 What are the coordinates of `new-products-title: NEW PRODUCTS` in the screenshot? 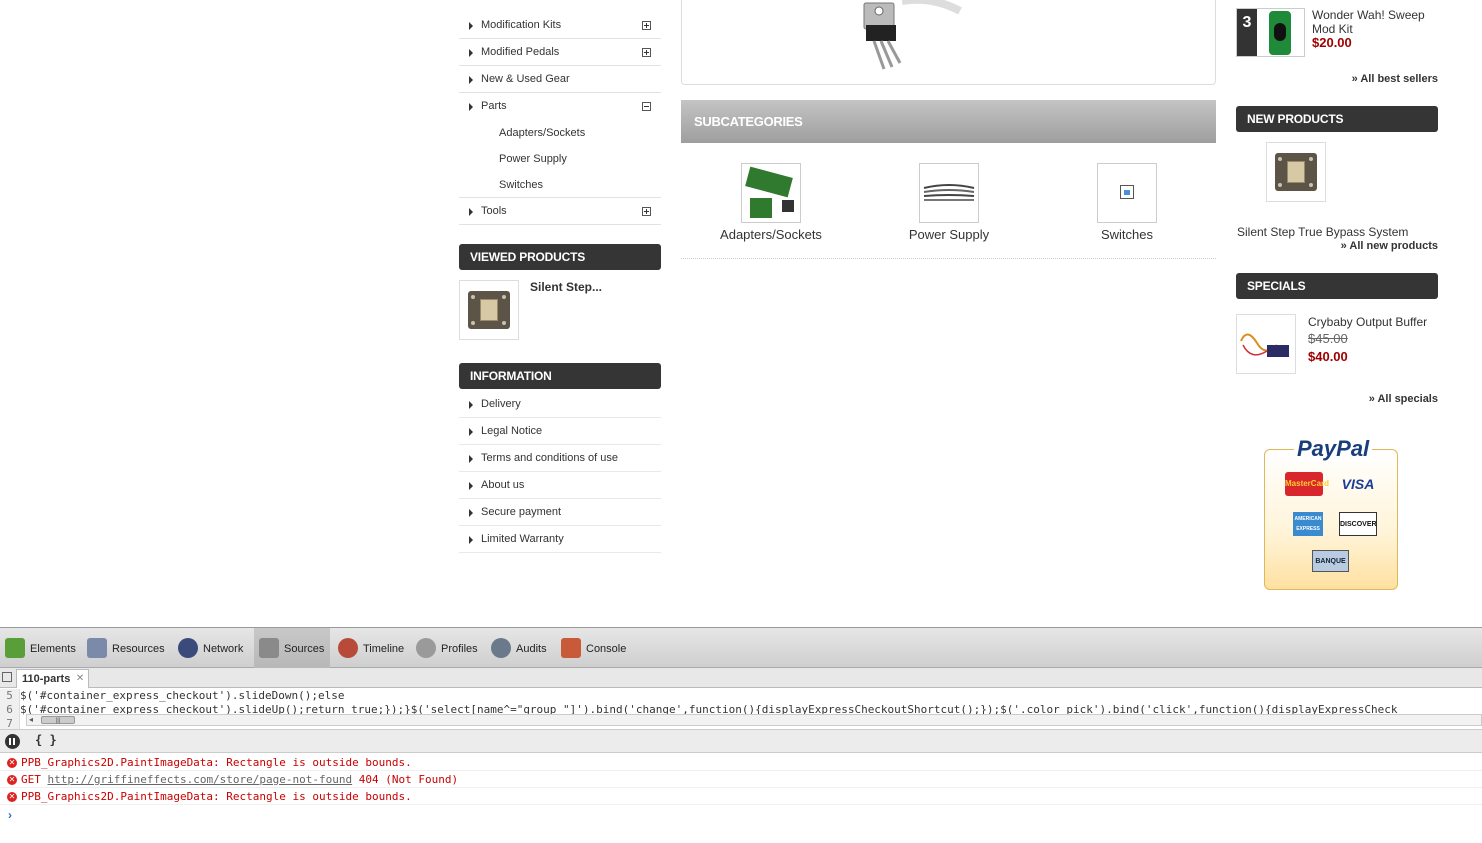 It's located at (1337, 119).